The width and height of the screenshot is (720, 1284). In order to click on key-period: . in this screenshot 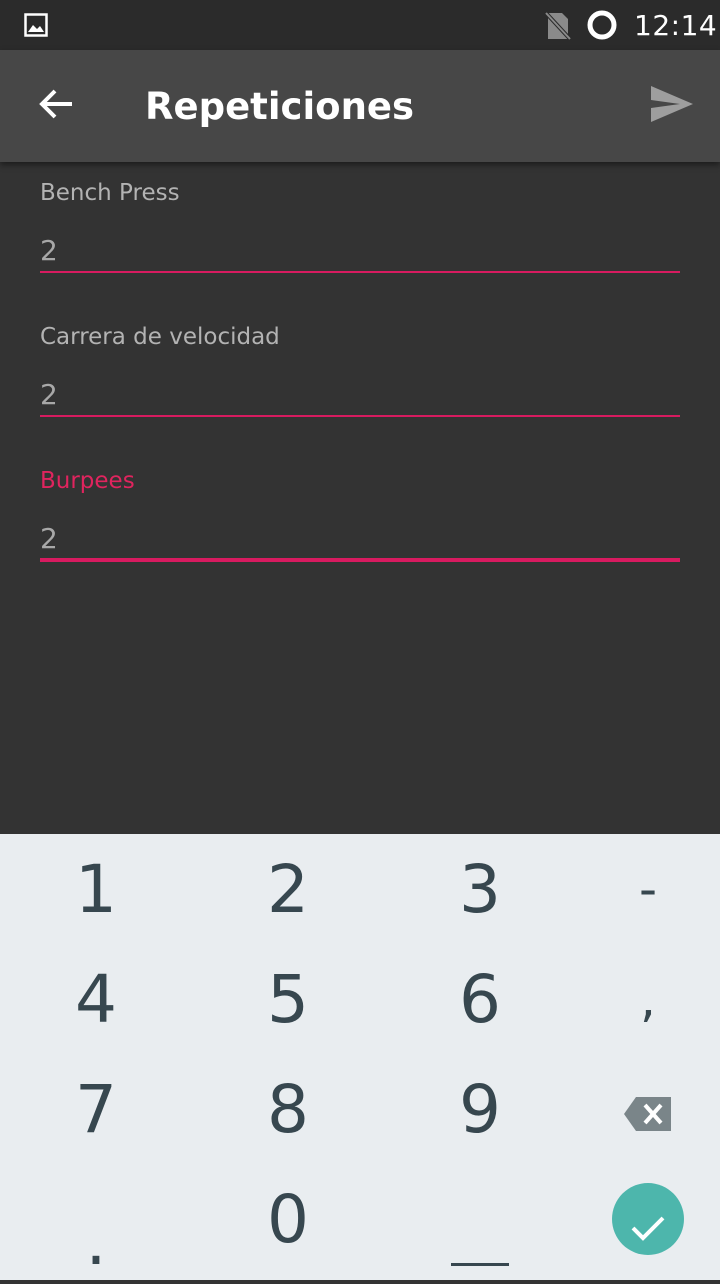, I will do `click(96, 1222)`.